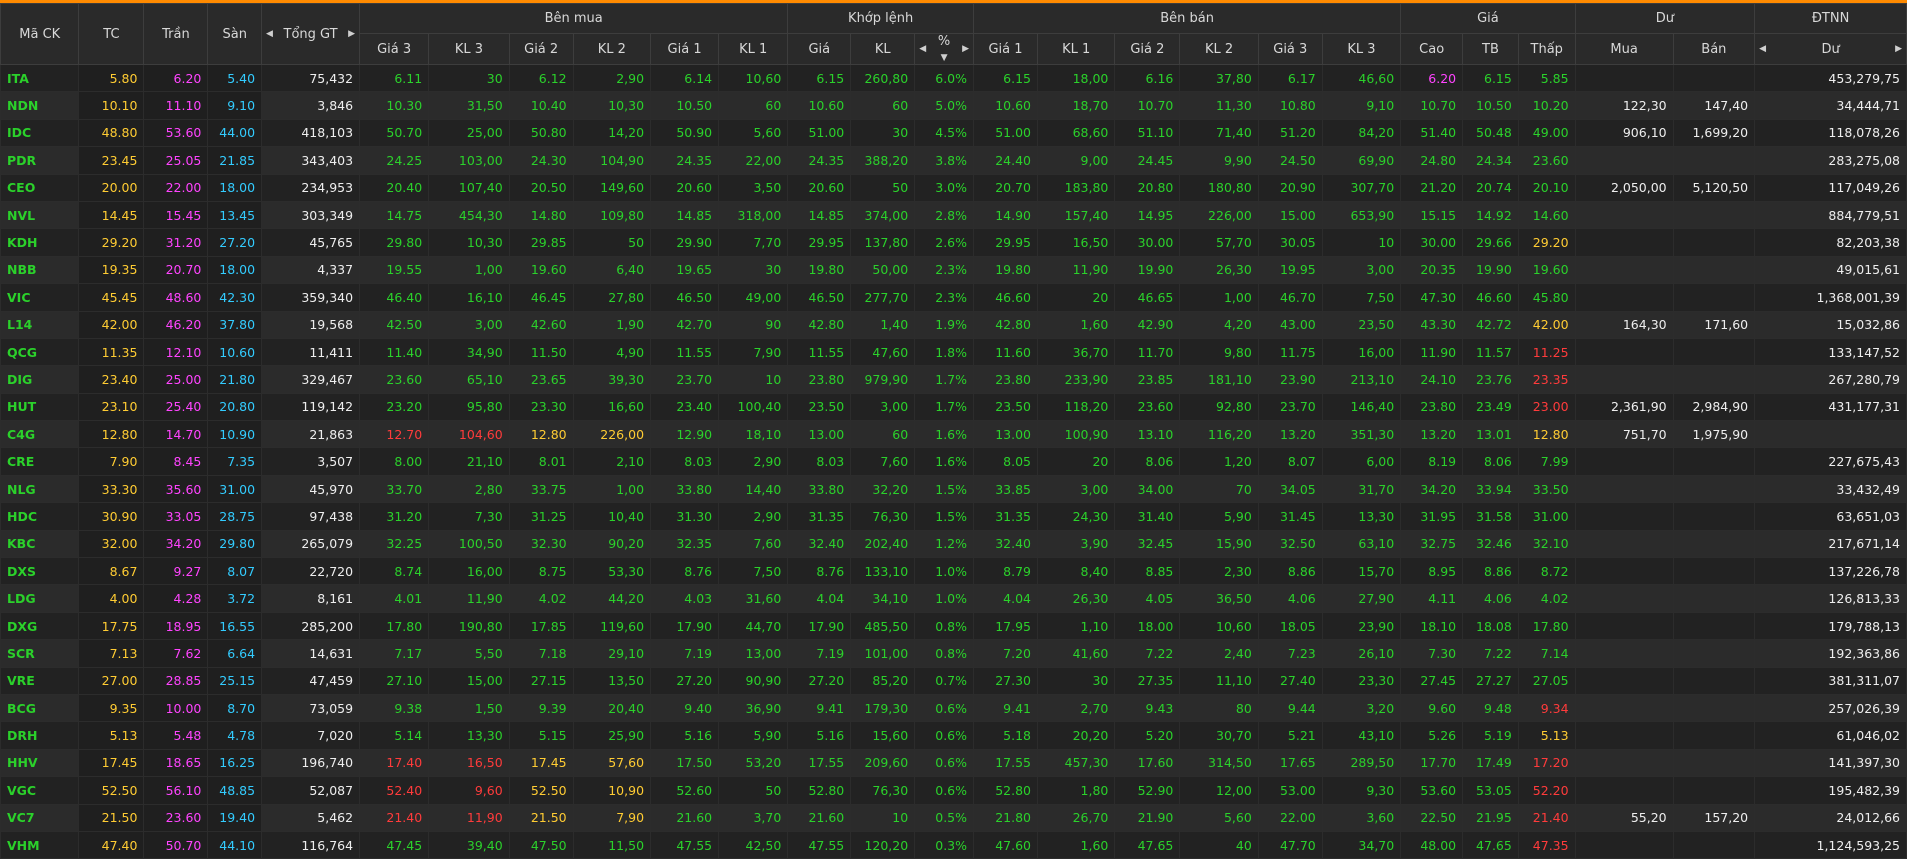  What do you see at coordinates (40, 187) in the screenshot?
I see `cell-symbol: CEO` at bounding box center [40, 187].